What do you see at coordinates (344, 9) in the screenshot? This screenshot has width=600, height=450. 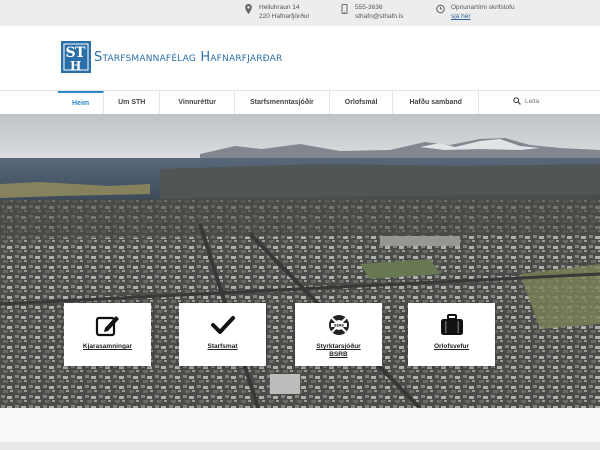 I see `phone-icon` at bounding box center [344, 9].